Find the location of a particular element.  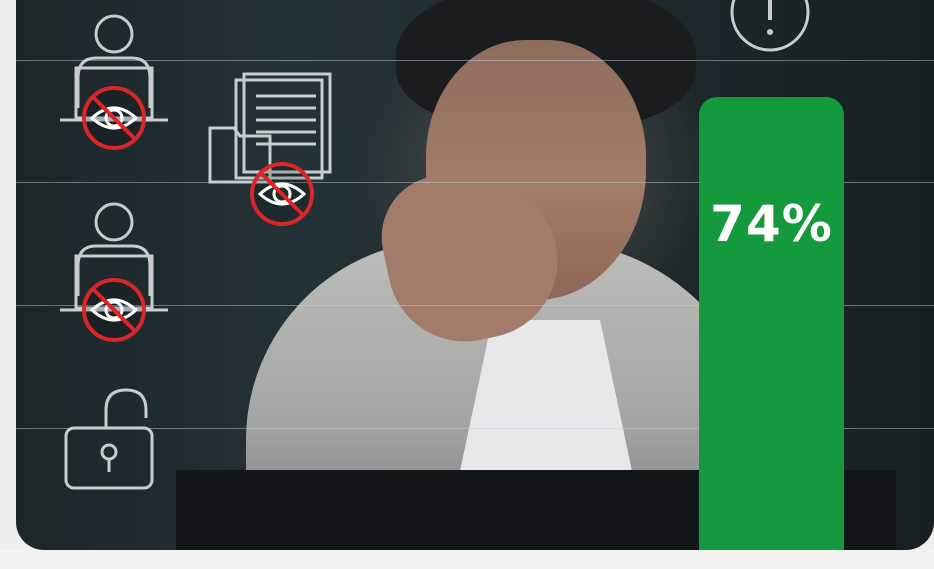

stat-bar: 74% is located at coordinates (771, 323).